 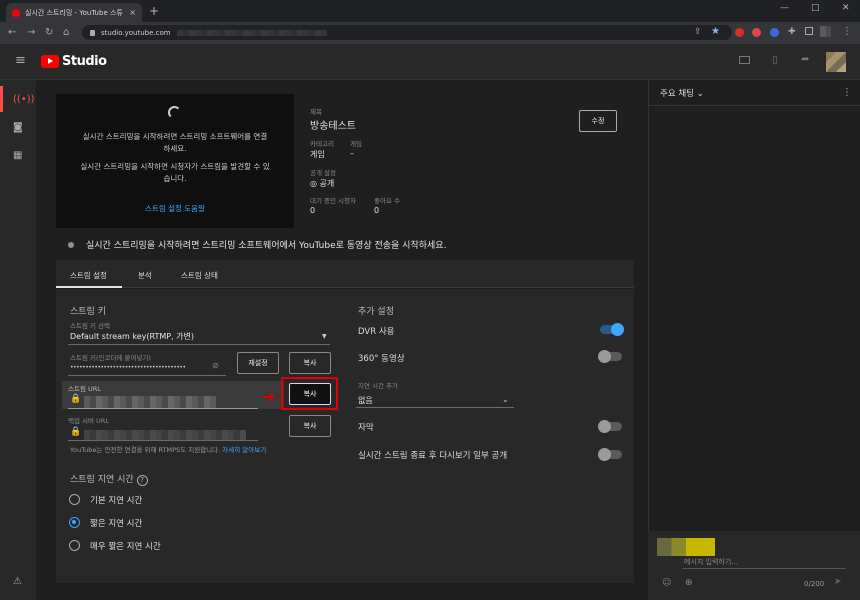 I want to click on tab-analytics: 분석, so click(x=145, y=275).